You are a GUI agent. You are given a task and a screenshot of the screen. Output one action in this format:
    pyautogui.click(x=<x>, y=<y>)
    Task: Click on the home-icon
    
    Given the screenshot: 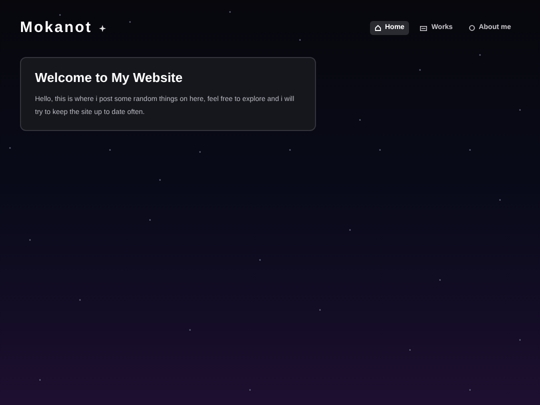 What is the action you would take?
    pyautogui.click(x=377, y=28)
    